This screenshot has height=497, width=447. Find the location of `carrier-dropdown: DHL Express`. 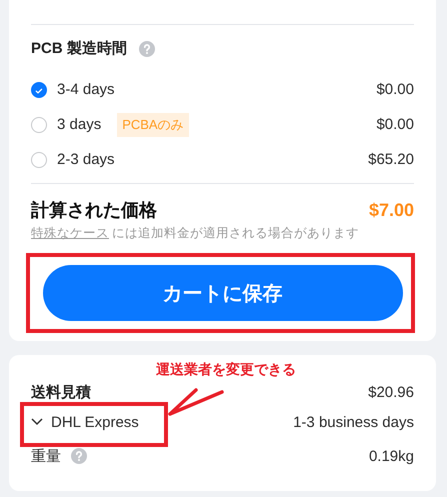

carrier-dropdown: DHL Express is located at coordinates (85, 422).